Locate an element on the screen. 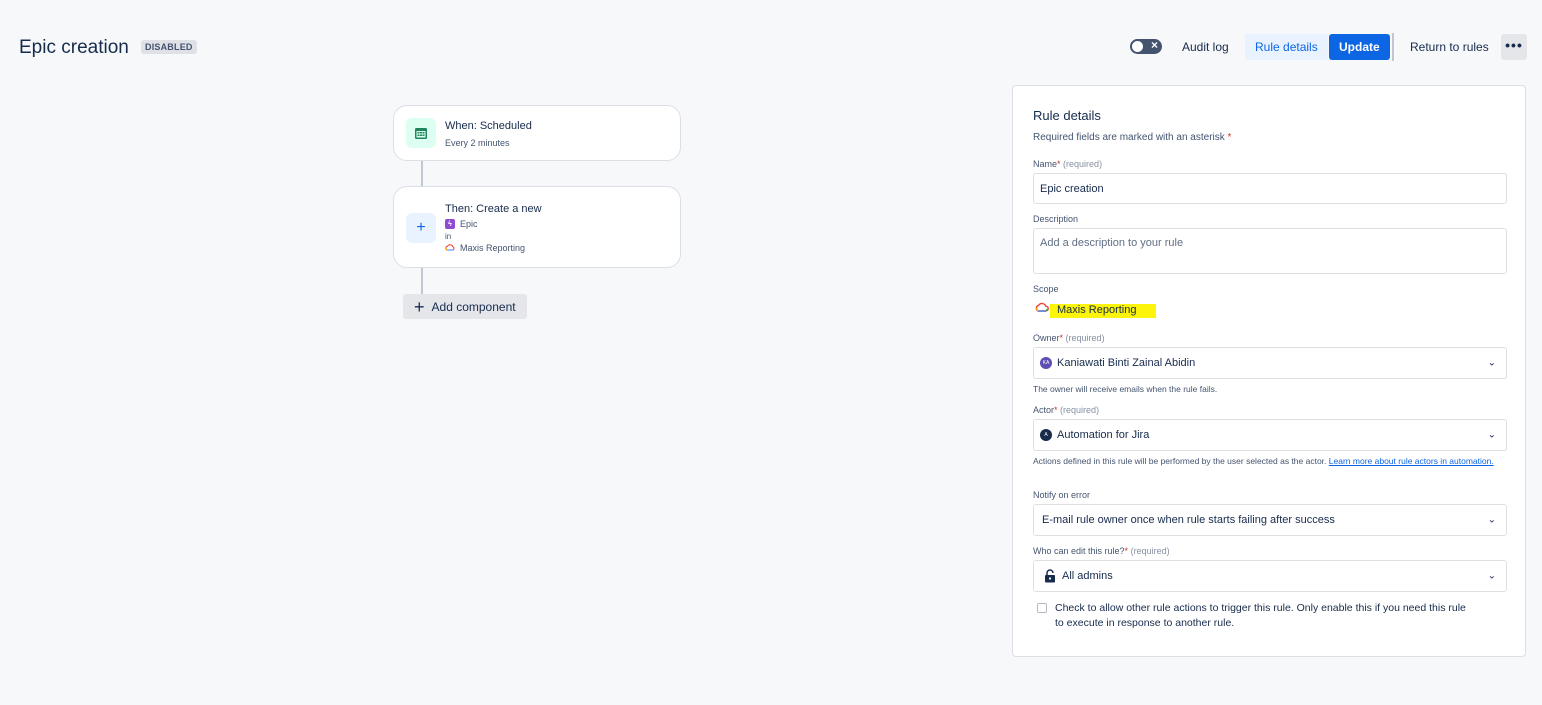  who-can-edit-value: All admins is located at coordinates (1087, 576).